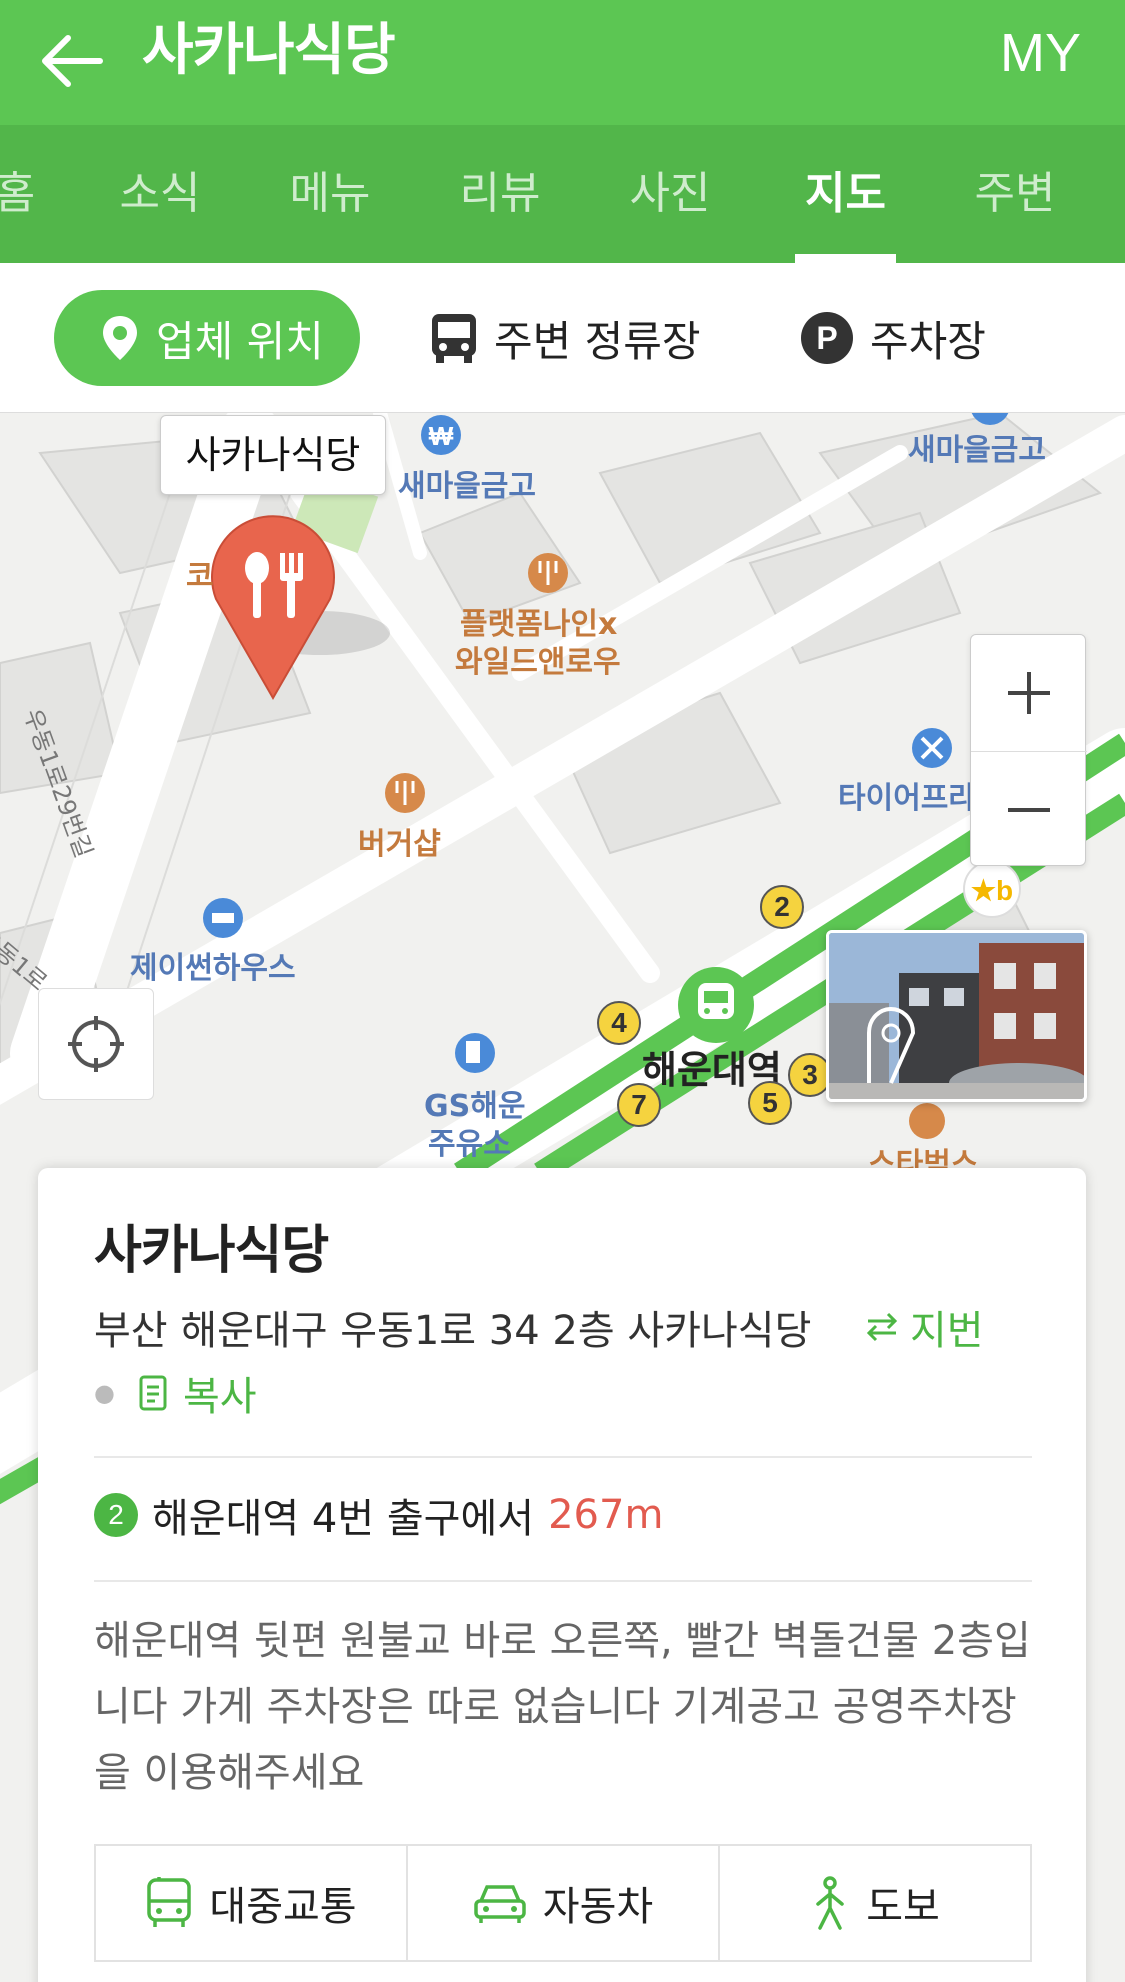  I want to click on map-place-callout: 사카나식당, so click(273, 455).